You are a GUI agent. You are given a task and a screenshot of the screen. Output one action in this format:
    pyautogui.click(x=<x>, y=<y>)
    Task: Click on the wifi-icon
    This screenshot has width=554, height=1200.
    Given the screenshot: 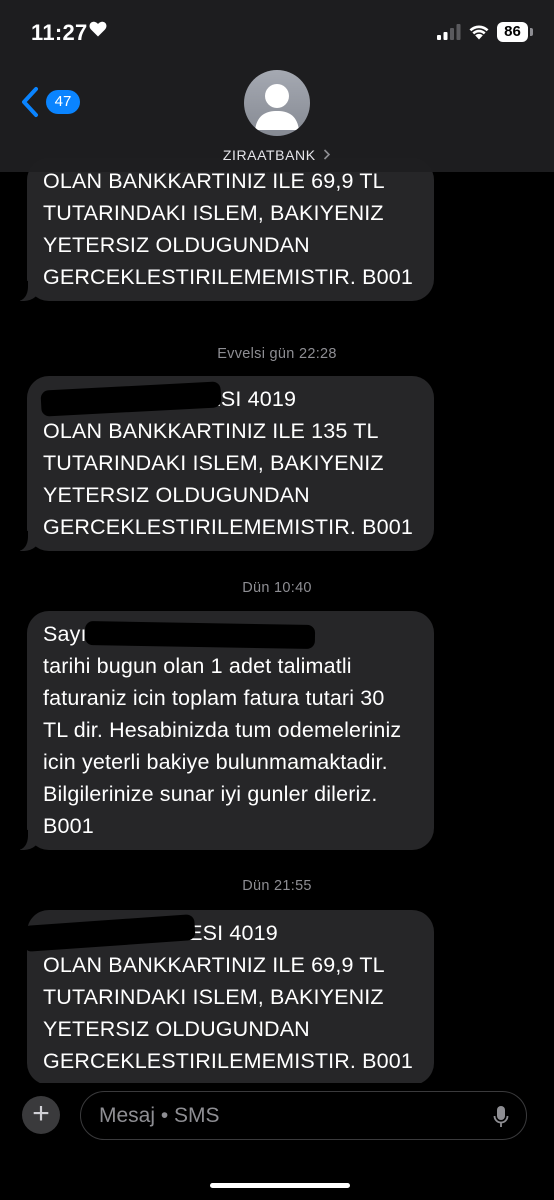 What is the action you would take?
    pyautogui.click(x=479, y=32)
    